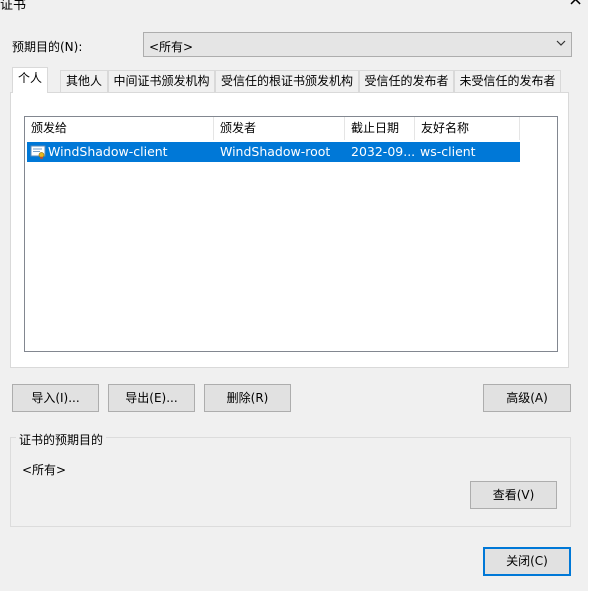 This screenshot has width=590, height=591. I want to click on cell-issued-to: WindShadow-client, so click(108, 151).